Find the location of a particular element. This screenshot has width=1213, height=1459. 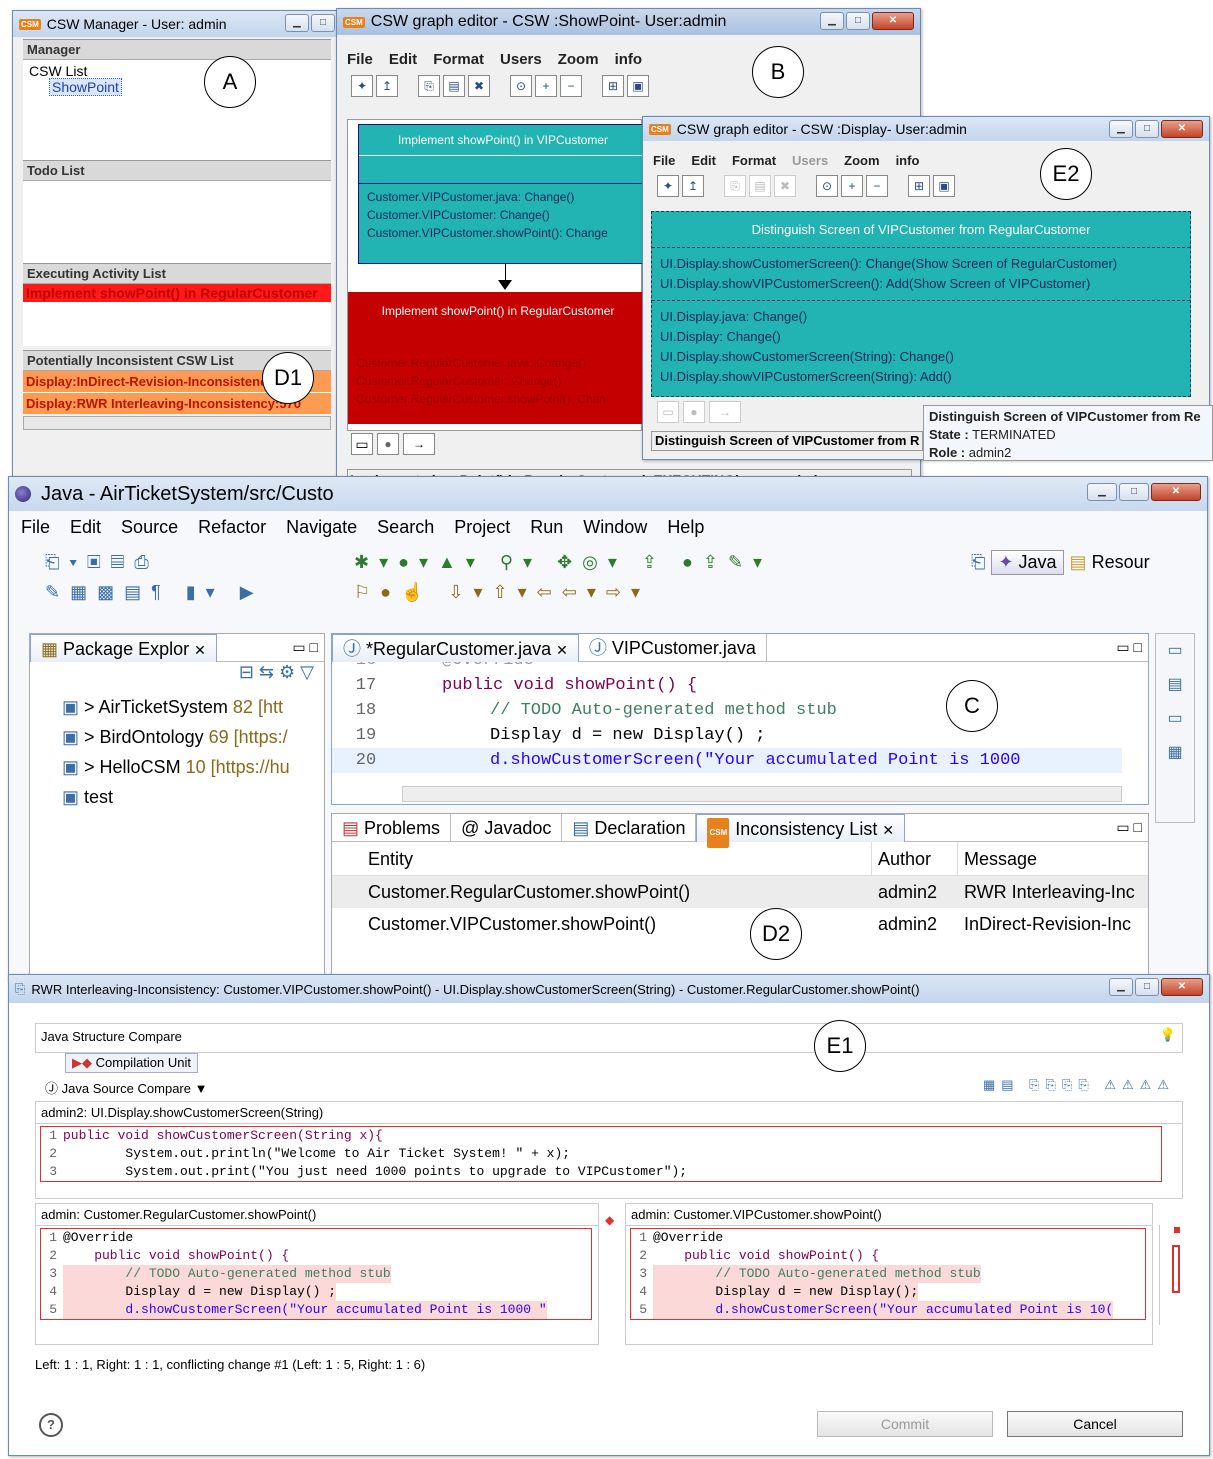

toolbar-run-icons: ✱▾●▾▲▾ ⚲▾ ✥◎▾ ⇪ ●⇪✎▾ is located at coordinates (563, 562).